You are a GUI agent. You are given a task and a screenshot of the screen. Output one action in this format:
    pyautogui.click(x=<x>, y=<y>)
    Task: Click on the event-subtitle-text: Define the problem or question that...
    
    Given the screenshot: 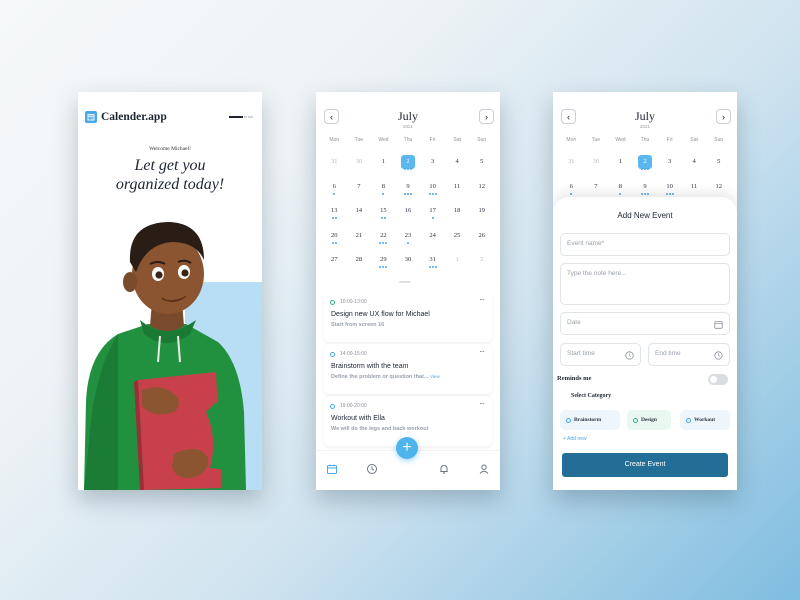 What is the action you would take?
    pyautogui.click(x=380, y=377)
    